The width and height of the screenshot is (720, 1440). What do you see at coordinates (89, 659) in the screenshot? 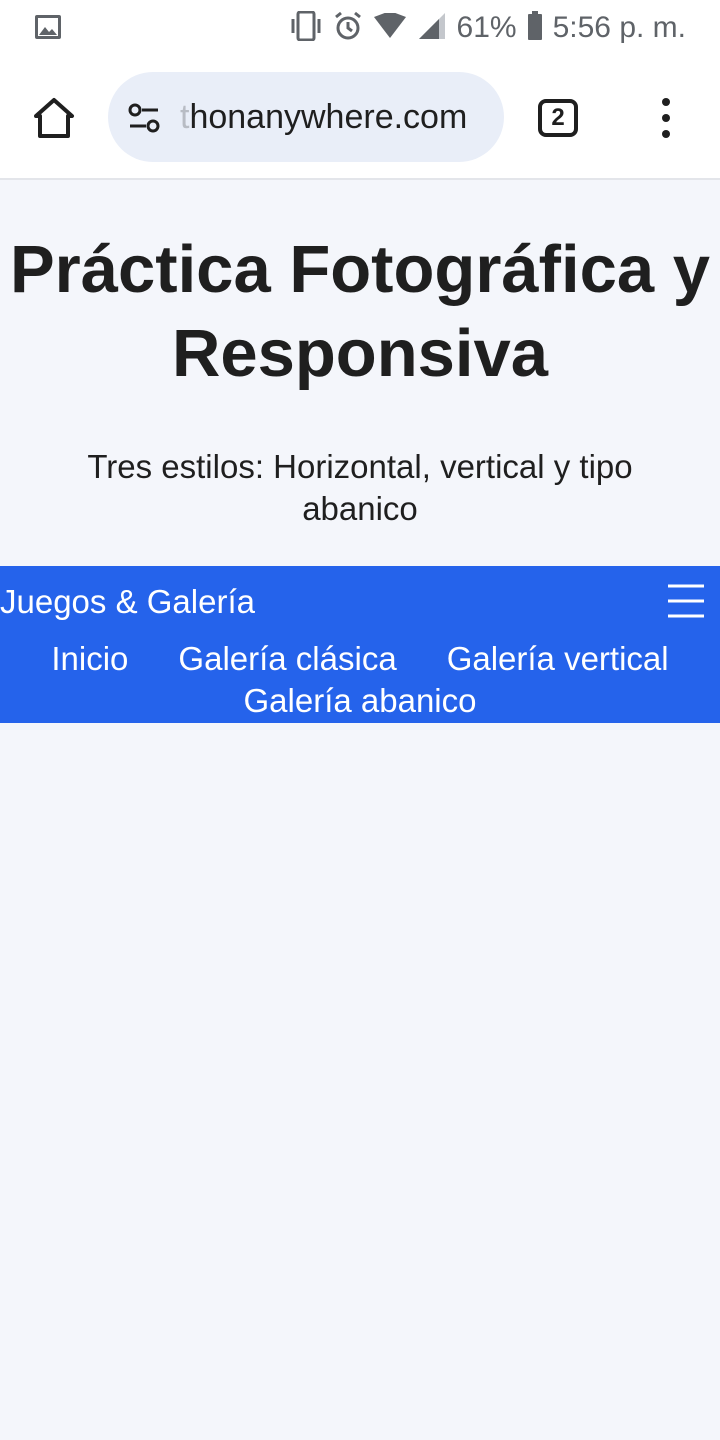
I see `nav-link-inicio: Inicio` at bounding box center [89, 659].